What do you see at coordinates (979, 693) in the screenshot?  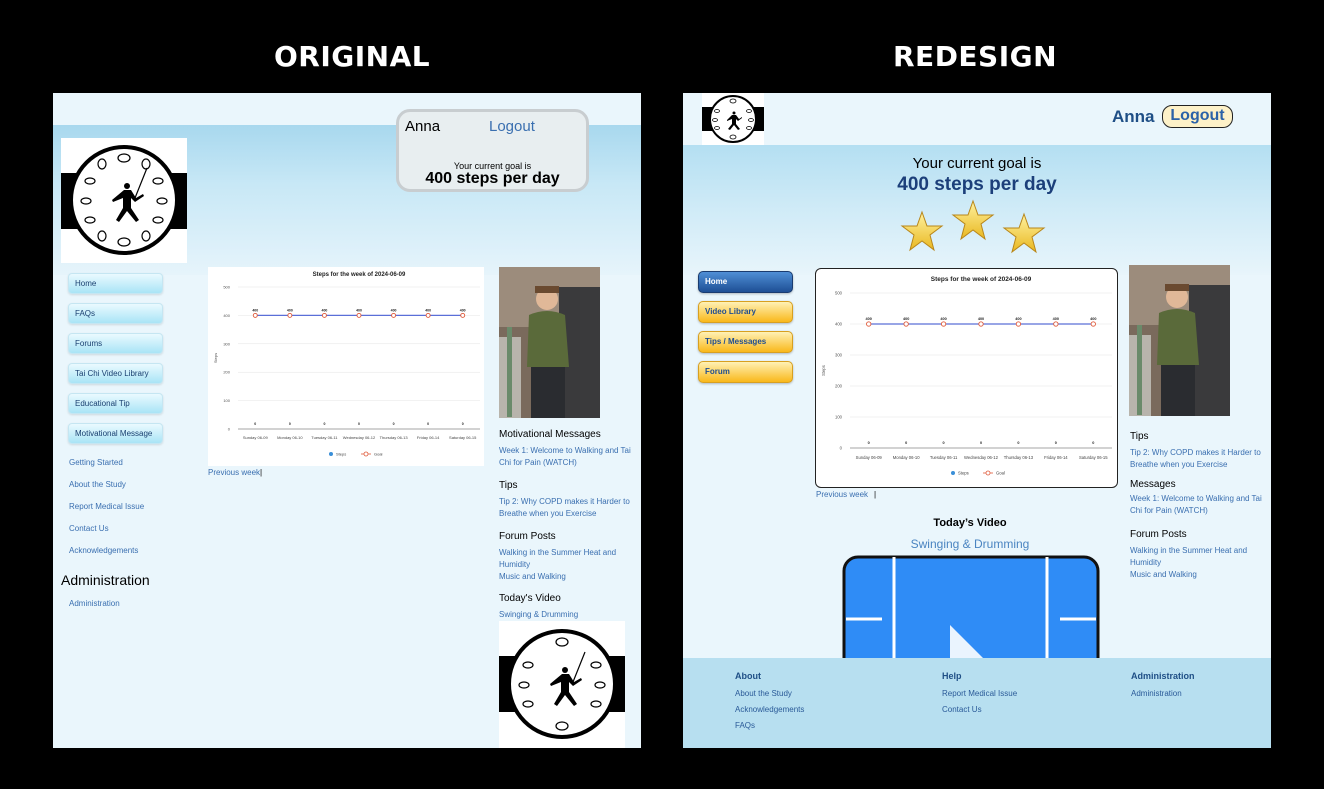 I see `footer-report-medical-link: Report Medical Issue` at bounding box center [979, 693].